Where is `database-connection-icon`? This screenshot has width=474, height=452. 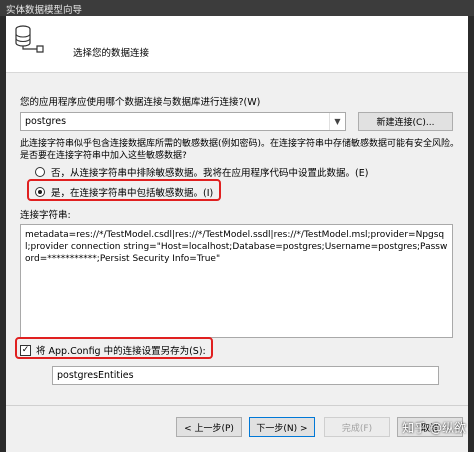
database-connection-icon is located at coordinates (29, 39).